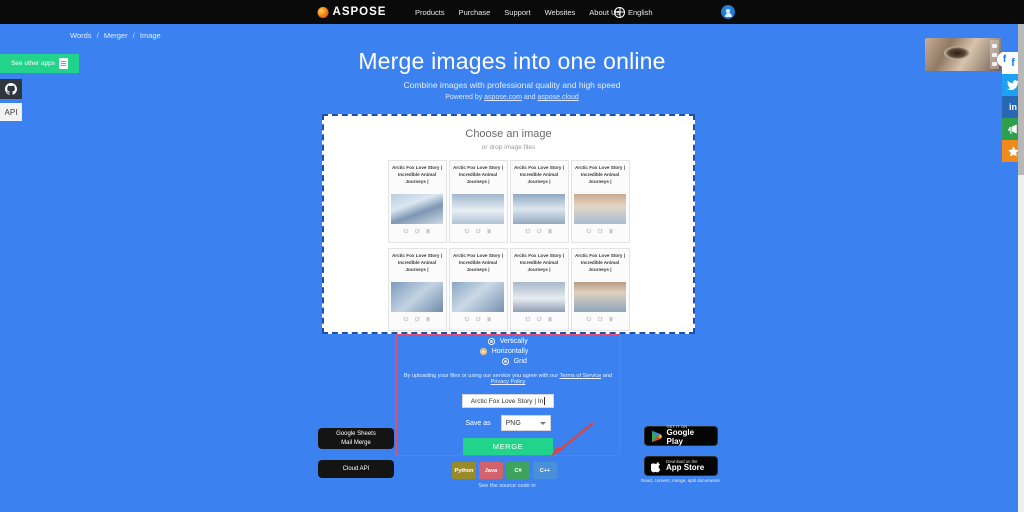 The image size is (1024, 512). I want to click on chip-python: Python, so click(464, 470).